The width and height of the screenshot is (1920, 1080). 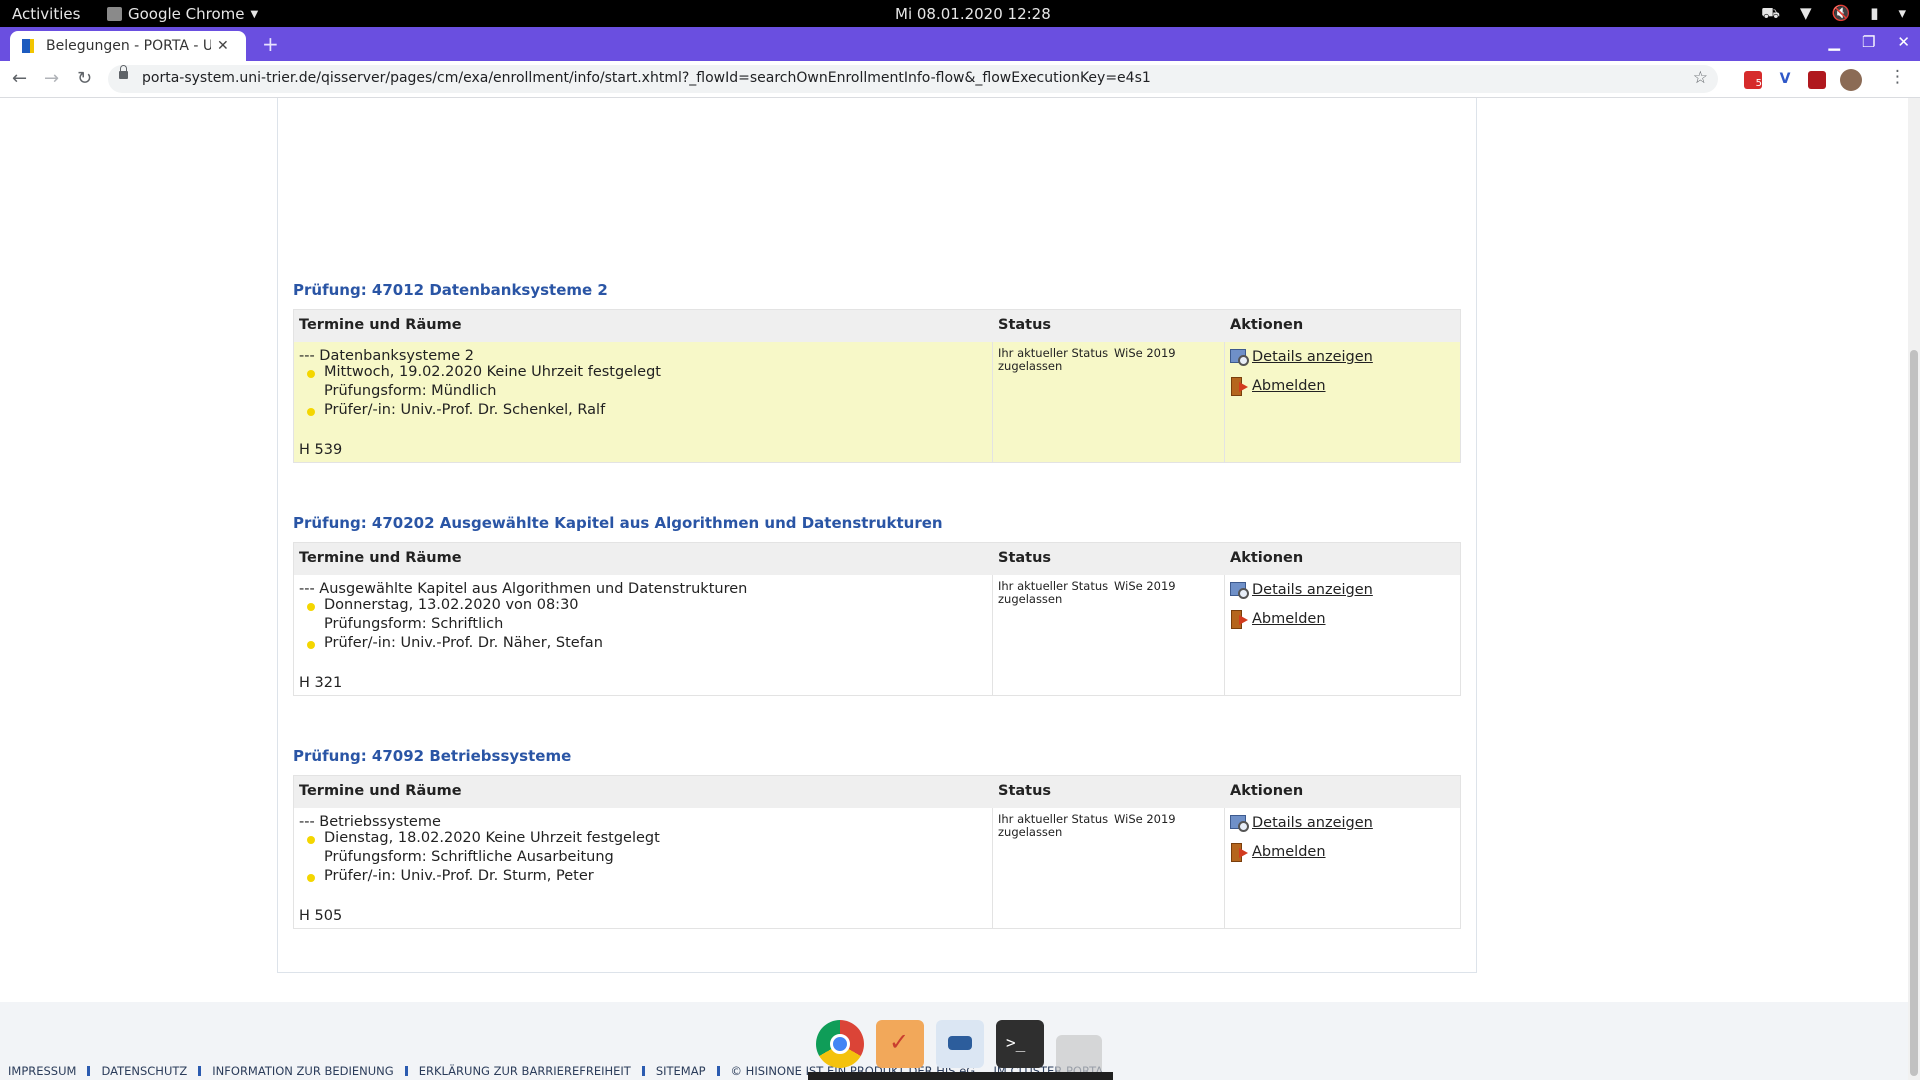 I want to click on chrome-dock-icon, so click(x=840, y=1044).